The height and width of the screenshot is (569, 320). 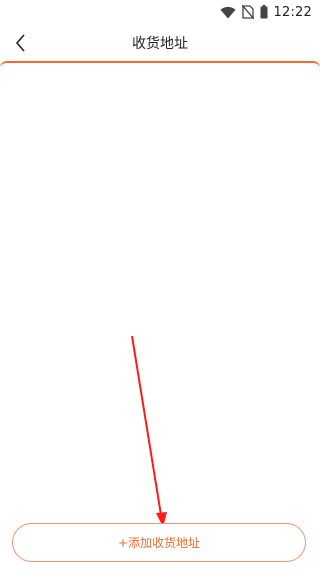 What do you see at coordinates (159, 542) in the screenshot?
I see `add-address-button: +添加收货地址` at bounding box center [159, 542].